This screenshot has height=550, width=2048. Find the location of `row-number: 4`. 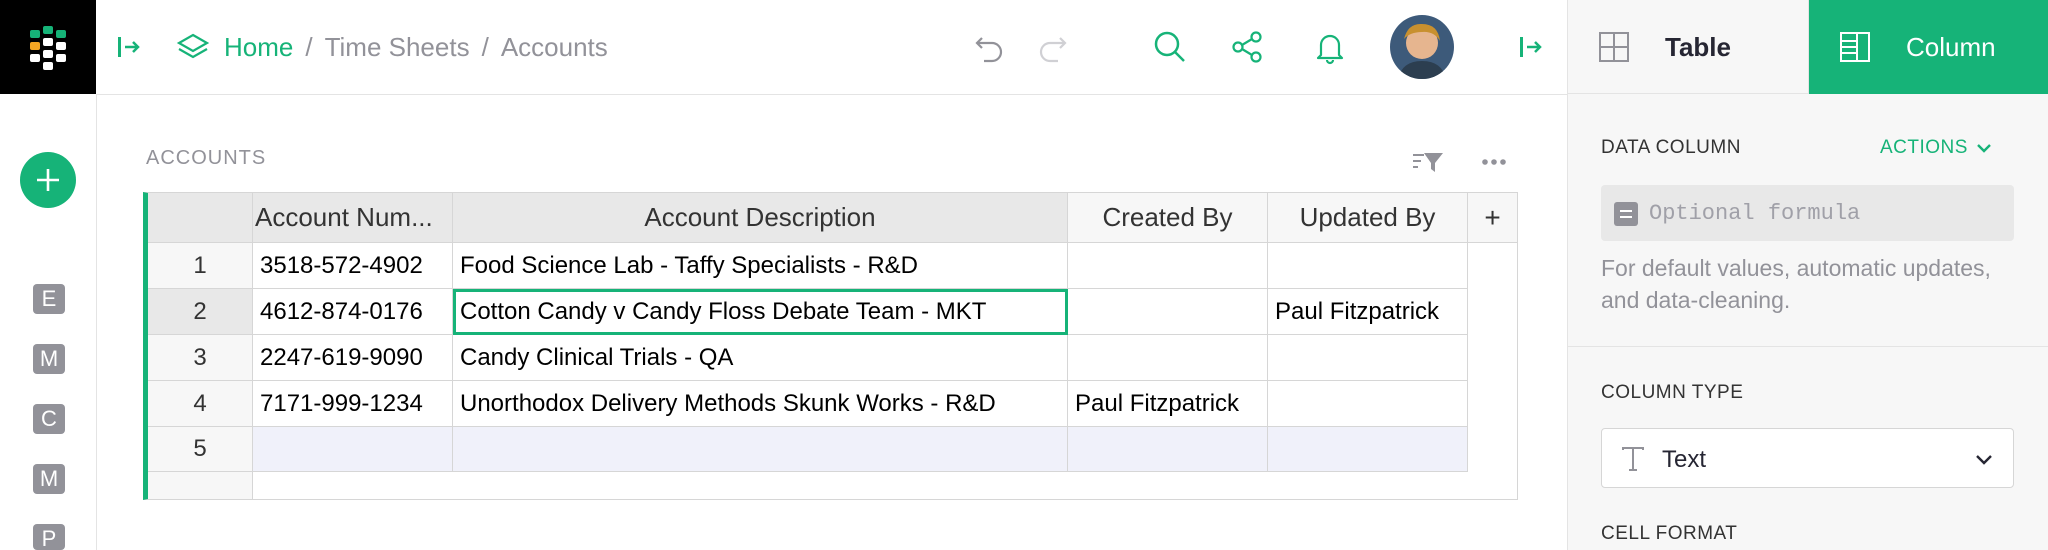

row-number: 4 is located at coordinates (200, 404).